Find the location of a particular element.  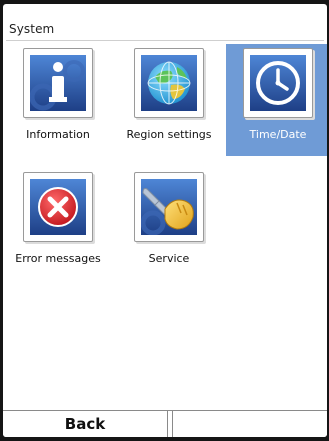

wrench-icon is located at coordinates (169, 207).